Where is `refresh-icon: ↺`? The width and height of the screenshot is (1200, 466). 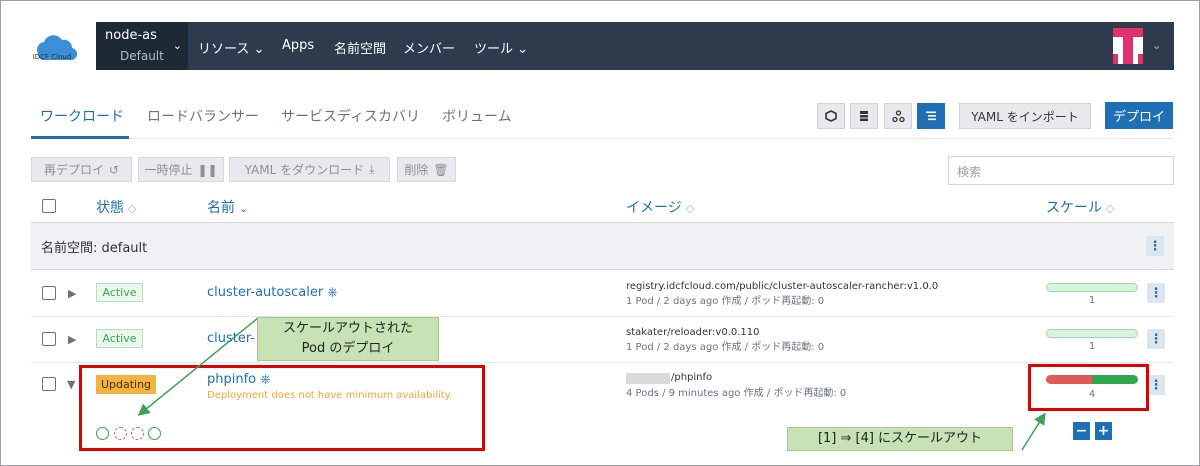 refresh-icon: ↺ is located at coordinates (114, 169).